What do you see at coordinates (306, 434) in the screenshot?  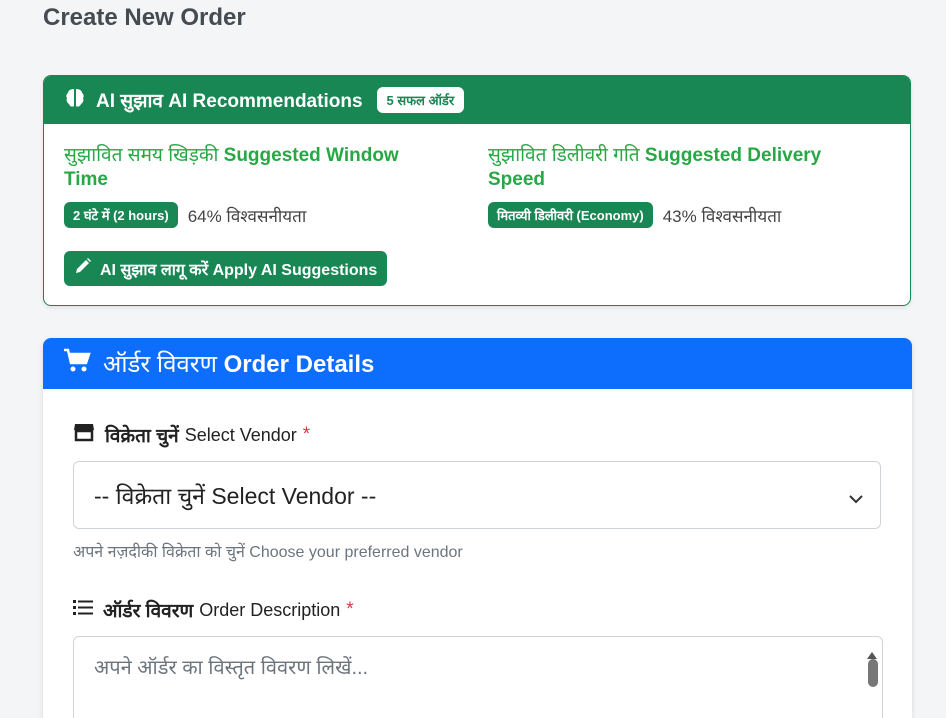 I see `vendor-required-mark: *` at bounding box center [306, 434].